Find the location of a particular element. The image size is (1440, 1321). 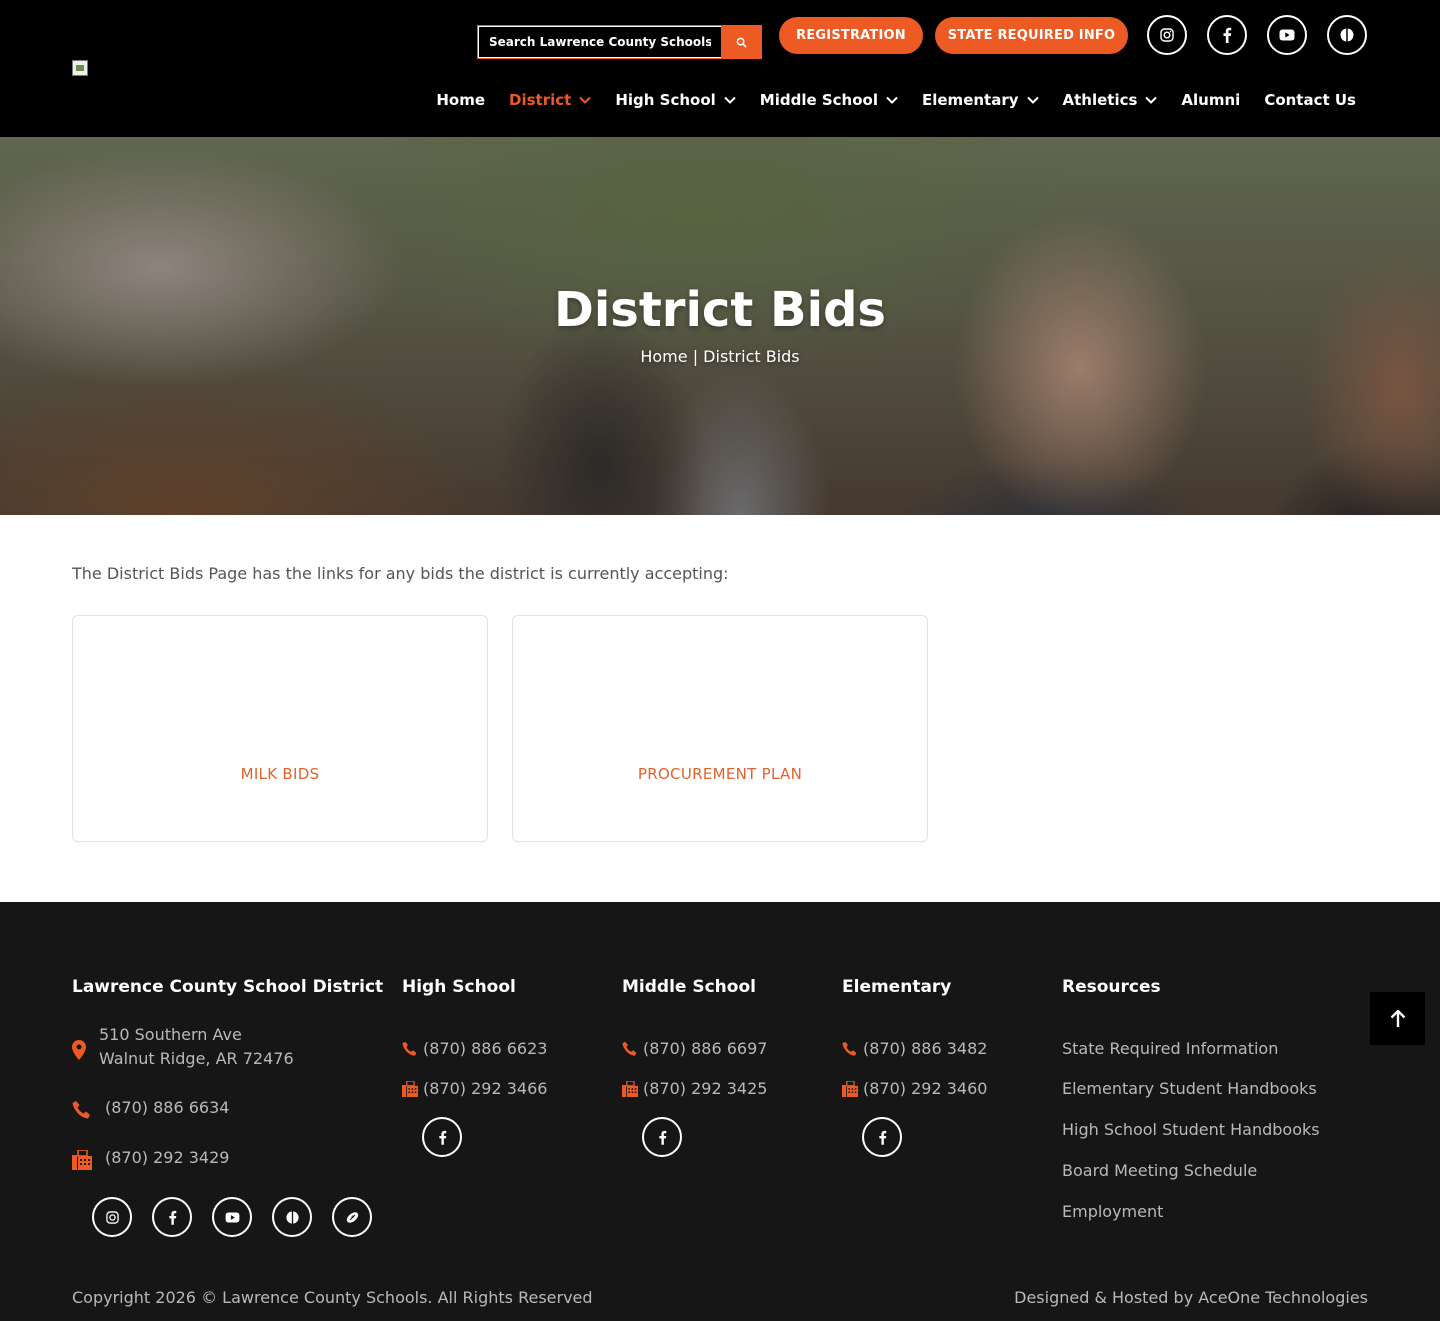

back-to-top-button is located at coordinates (1397, 1018).